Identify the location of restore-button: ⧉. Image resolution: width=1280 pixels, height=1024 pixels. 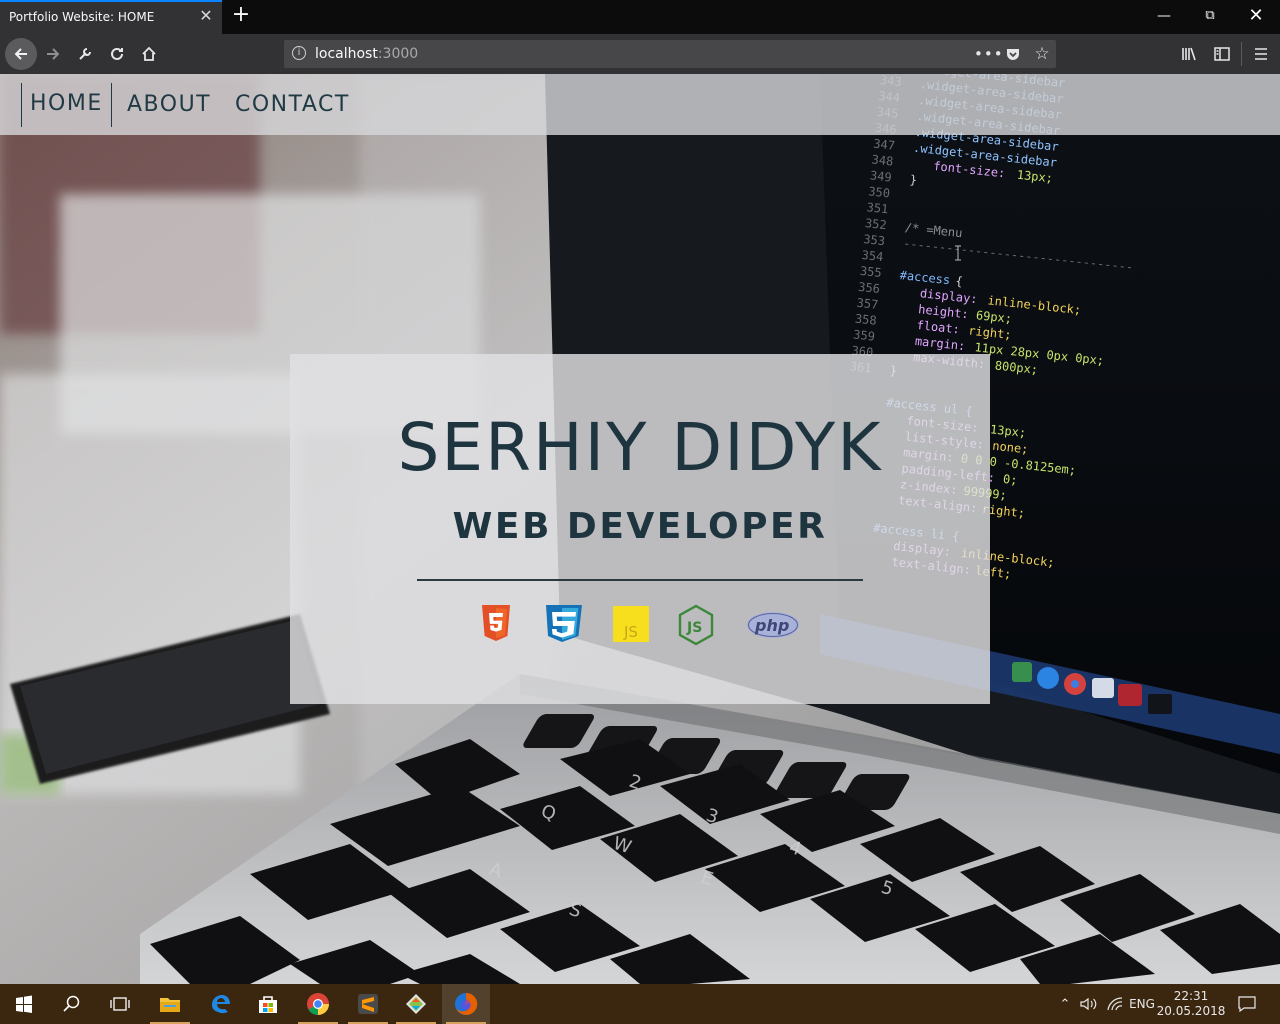
(1210, 17).